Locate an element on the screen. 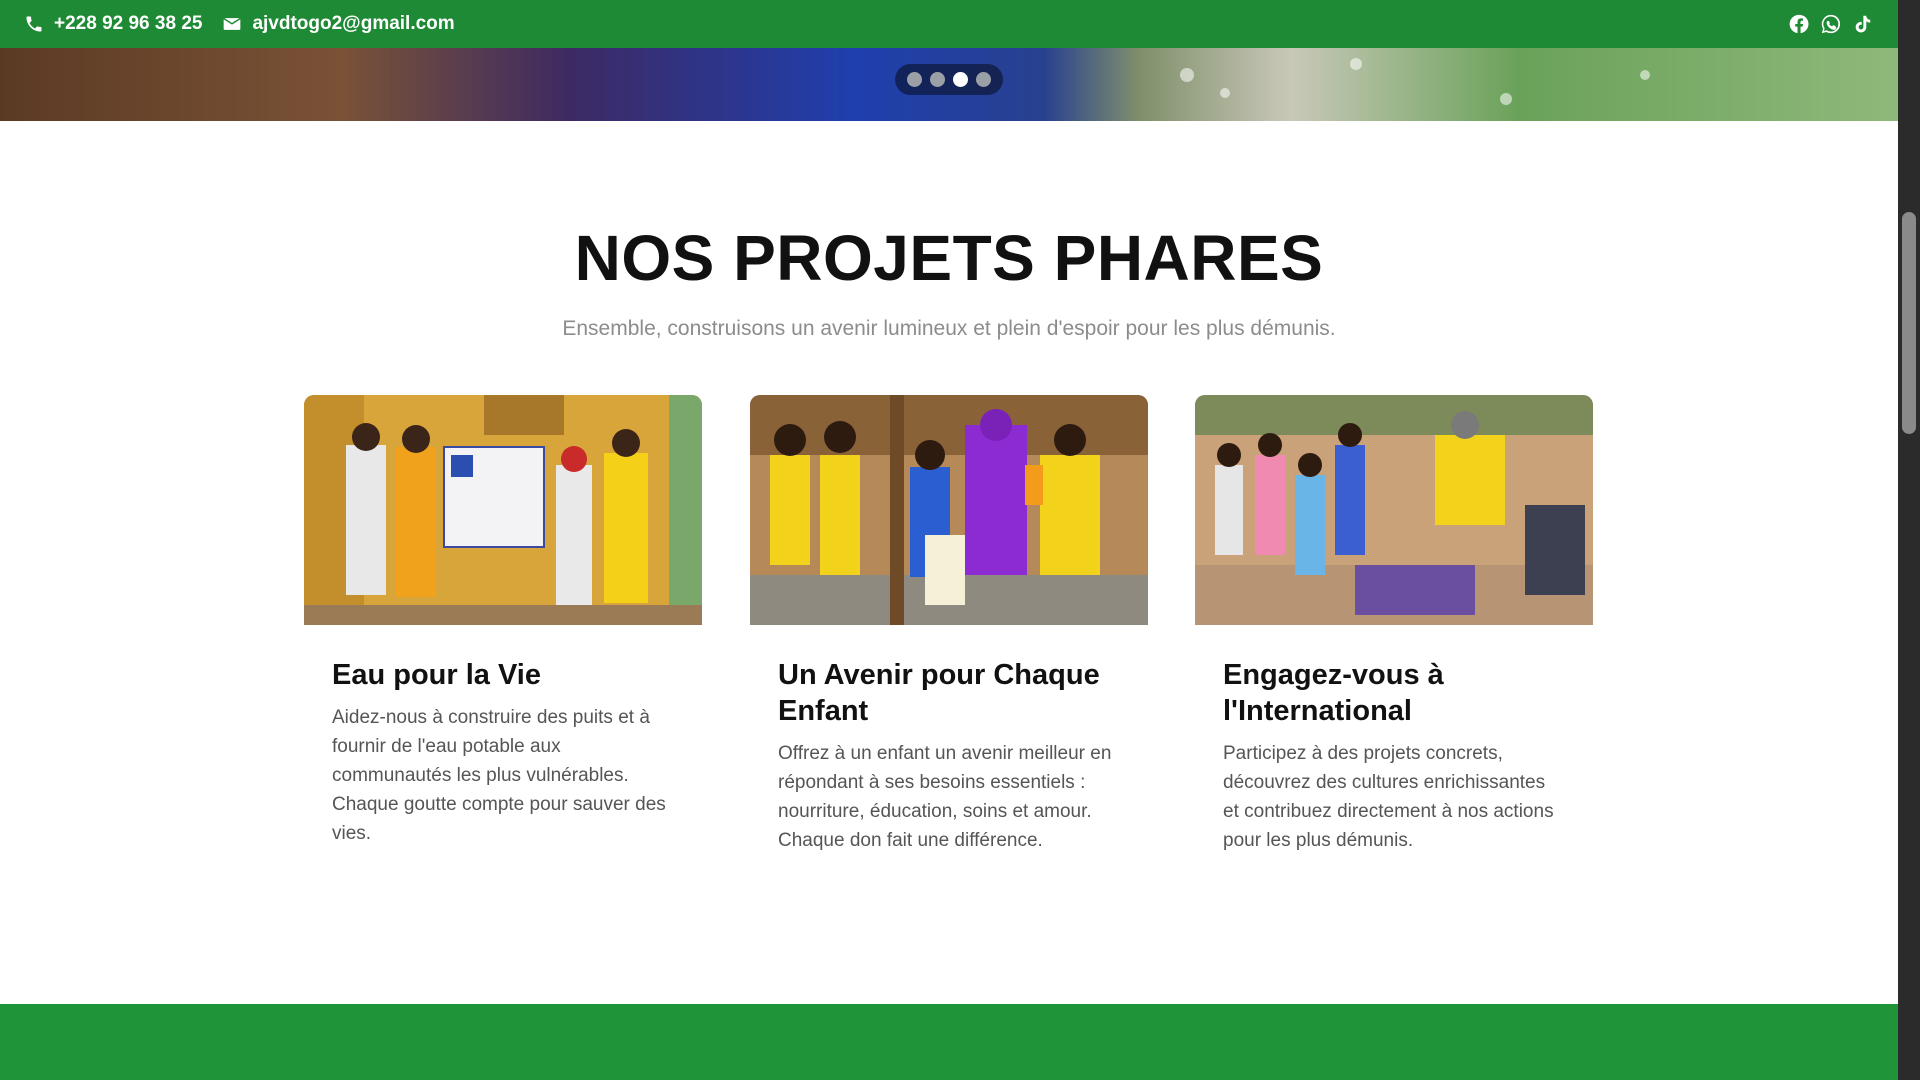 This screenshot has width=1920, height=1080. phone-number: +228 92 96 38 25 is located at coordinates (128, 23).